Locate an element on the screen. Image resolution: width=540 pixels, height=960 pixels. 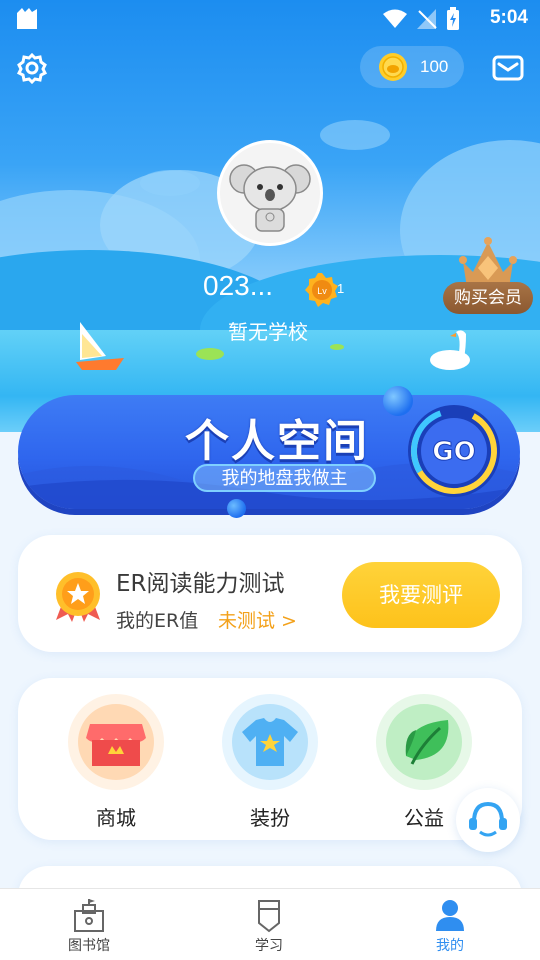
nav-profile: 我的 is located at coordinates (450, 924).